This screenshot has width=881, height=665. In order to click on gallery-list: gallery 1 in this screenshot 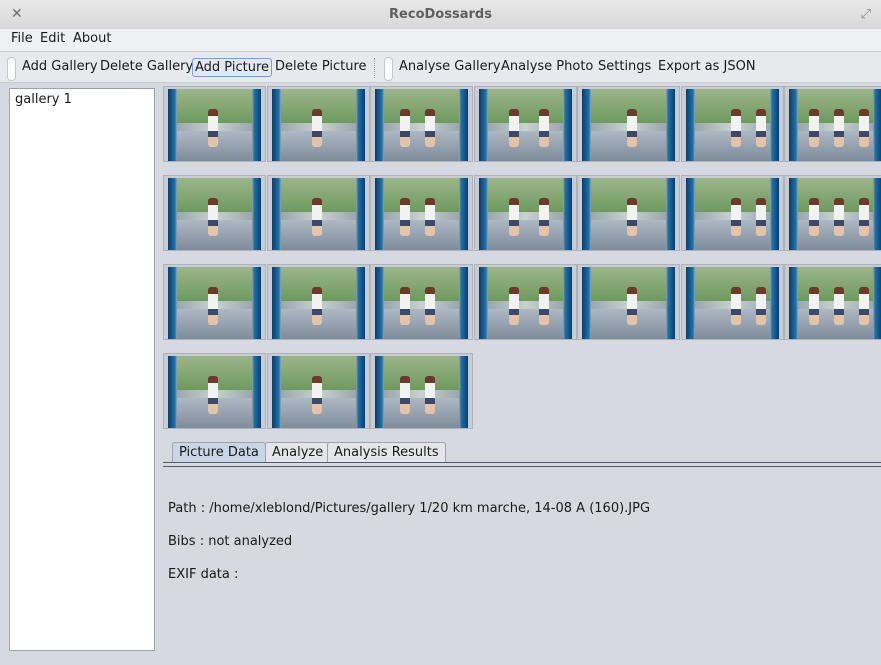, I will do `click(82, 369)`.